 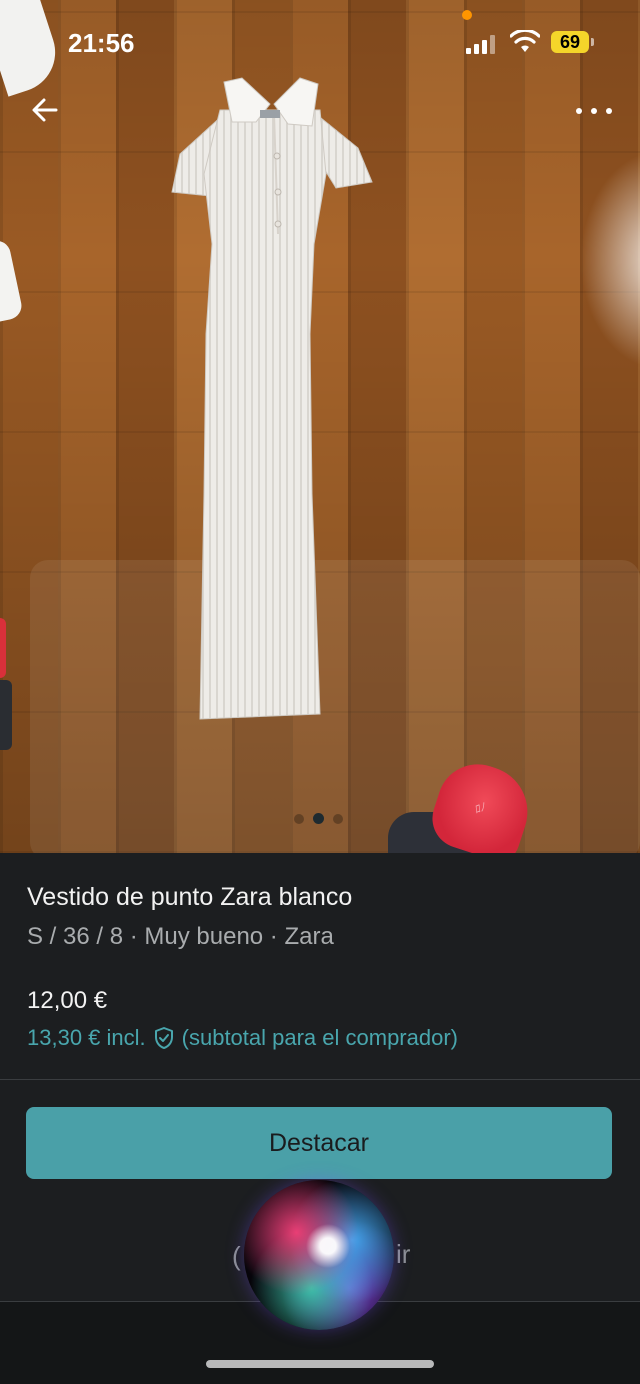 What do you see at coordinates (236, 1256) in the screenshot?
I see `secondary-action-fragment-left: (` at bounding box center [236, 1256].